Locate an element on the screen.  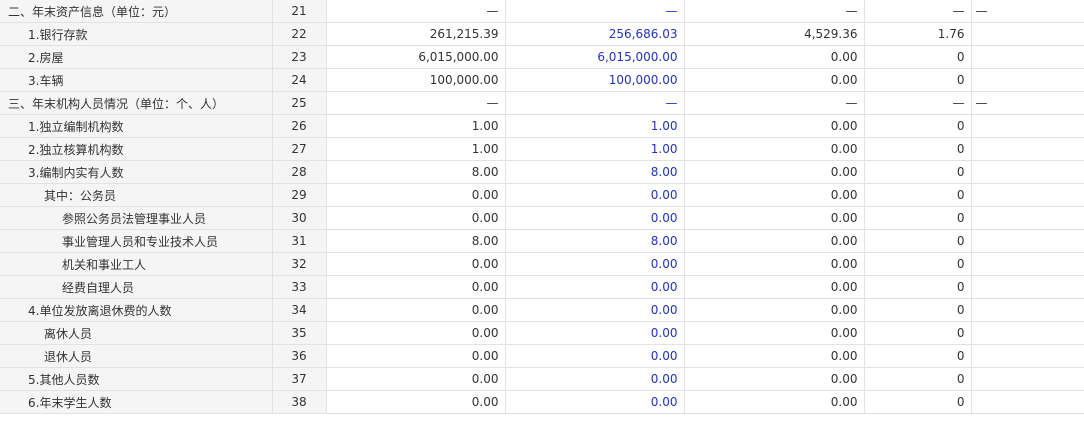
table-row: 5.其他人员数 37 0.00 0.00 0.00 0 is located at coordinates (542, 379).